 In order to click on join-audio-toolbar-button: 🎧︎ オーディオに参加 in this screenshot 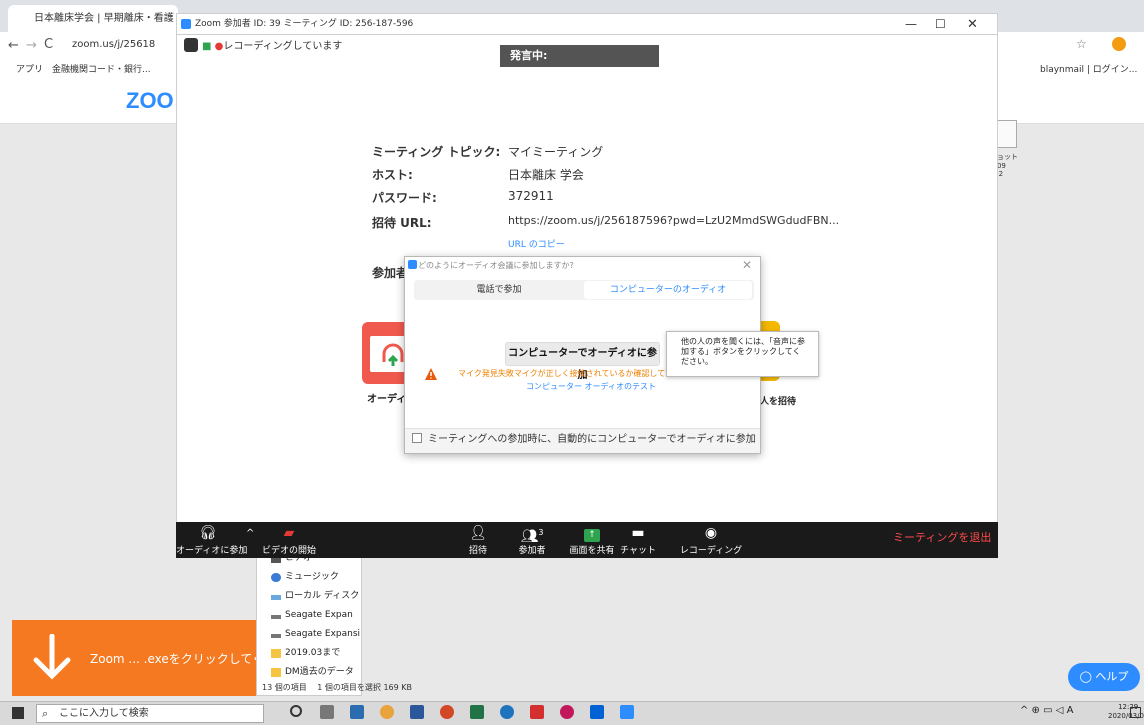, I will do `click(211, 540)`.